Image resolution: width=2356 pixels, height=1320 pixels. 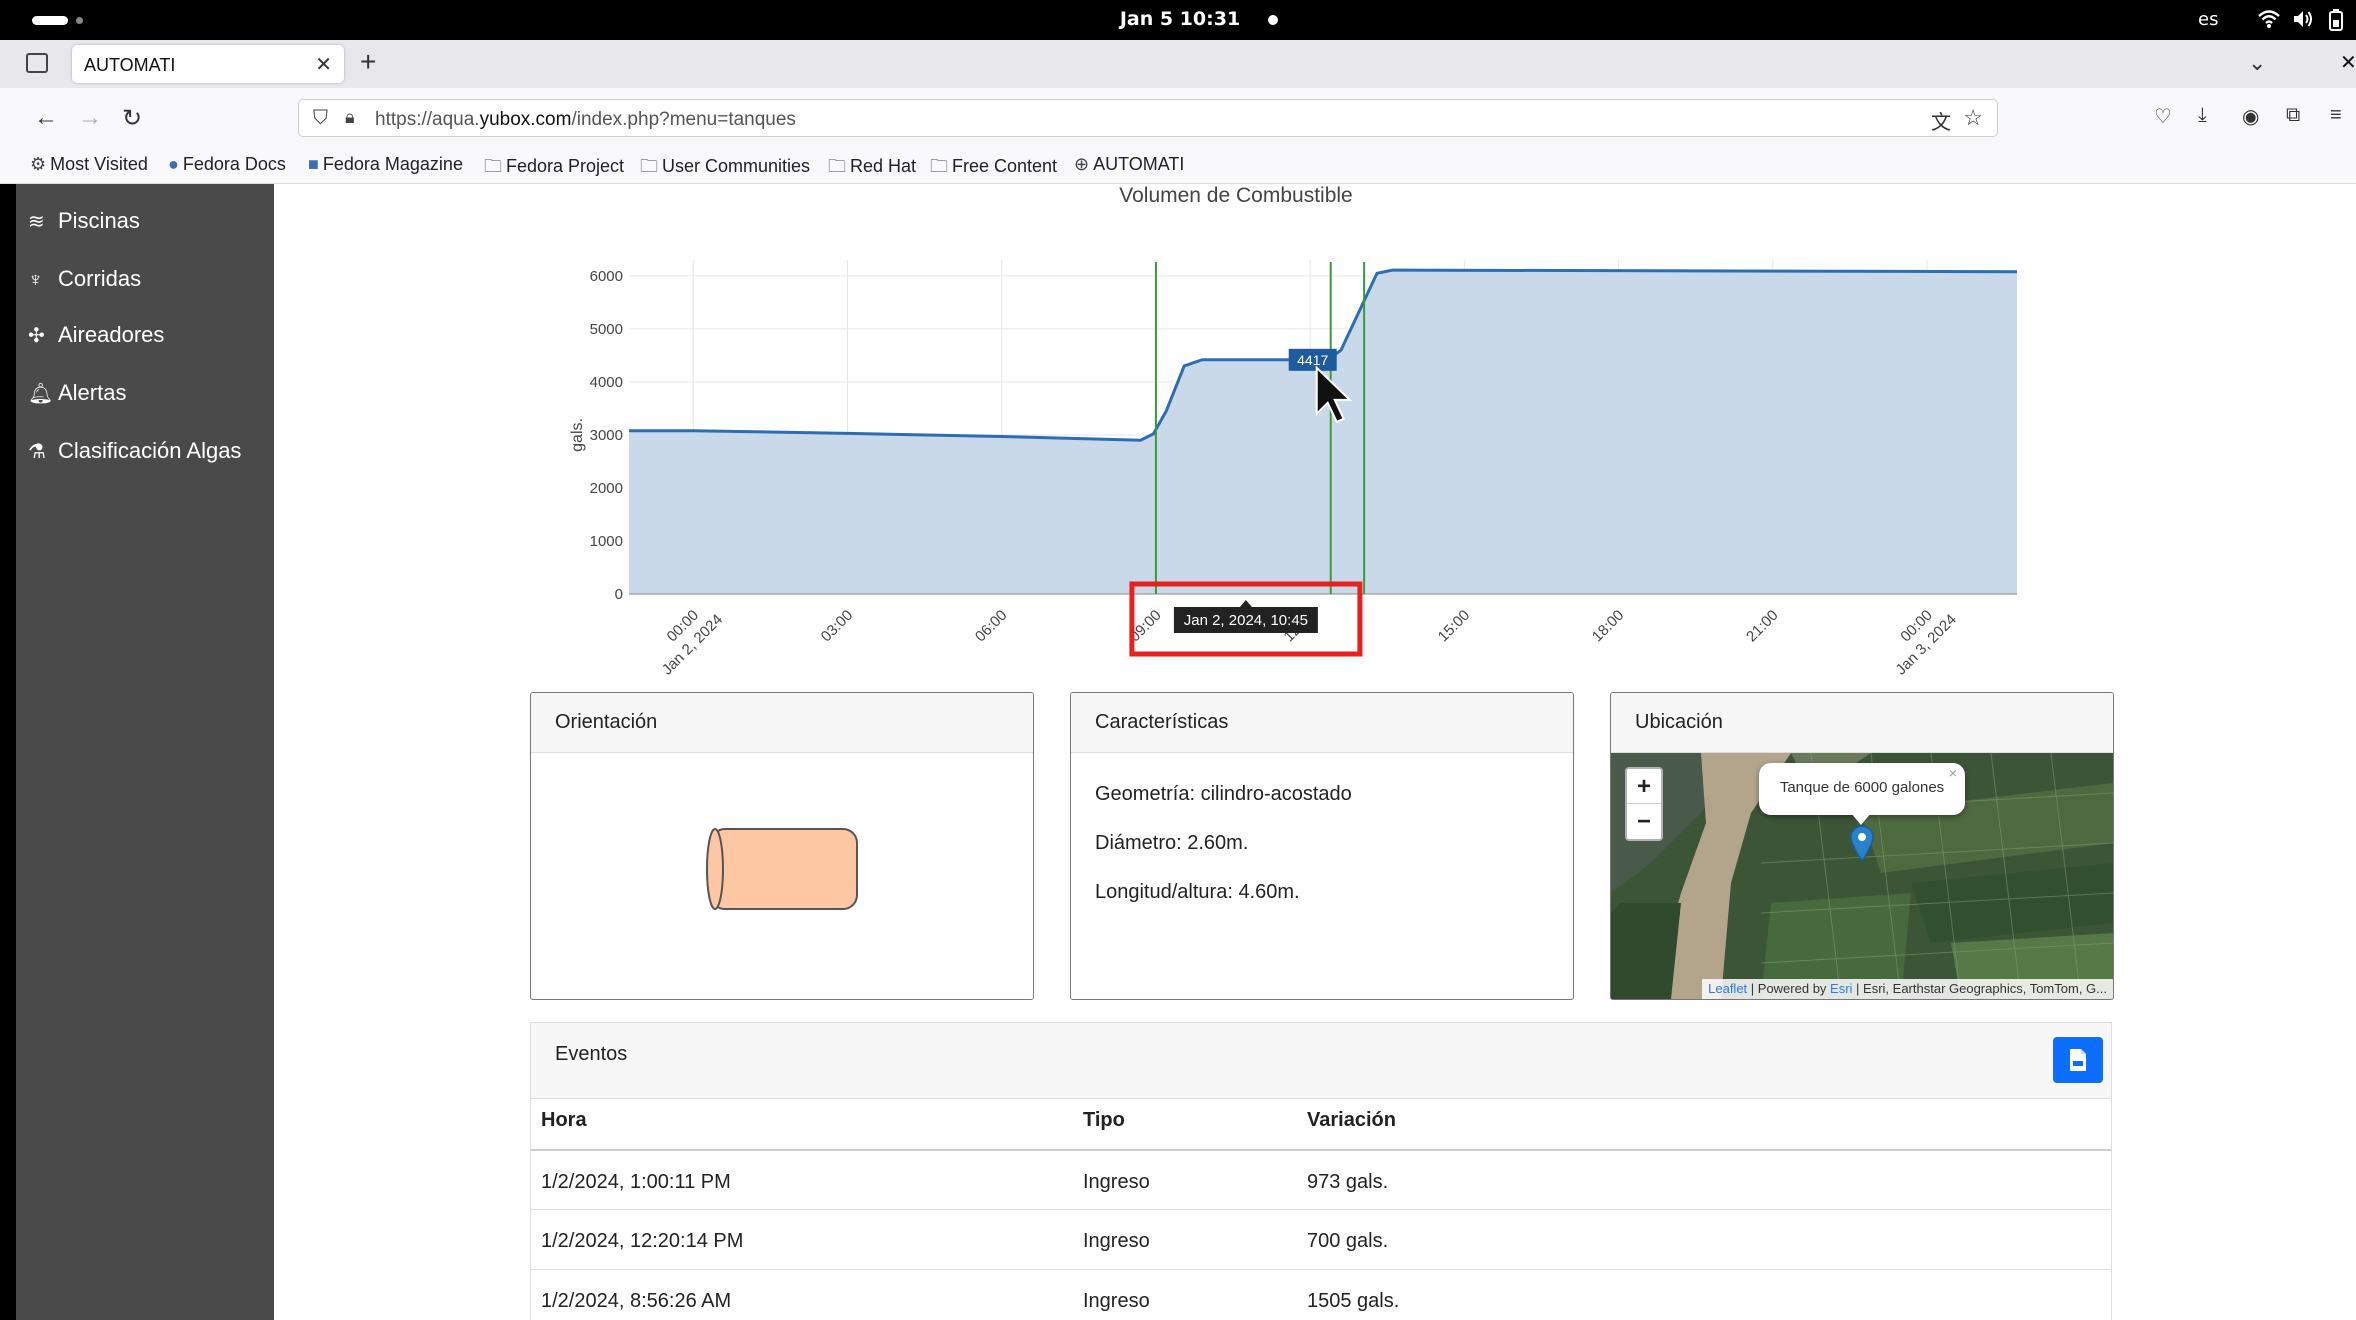 What do you see at coordinates (323, 64) in the screenshot?
I see `close-tab-icon: ✕` at bounding box center [323, 64].